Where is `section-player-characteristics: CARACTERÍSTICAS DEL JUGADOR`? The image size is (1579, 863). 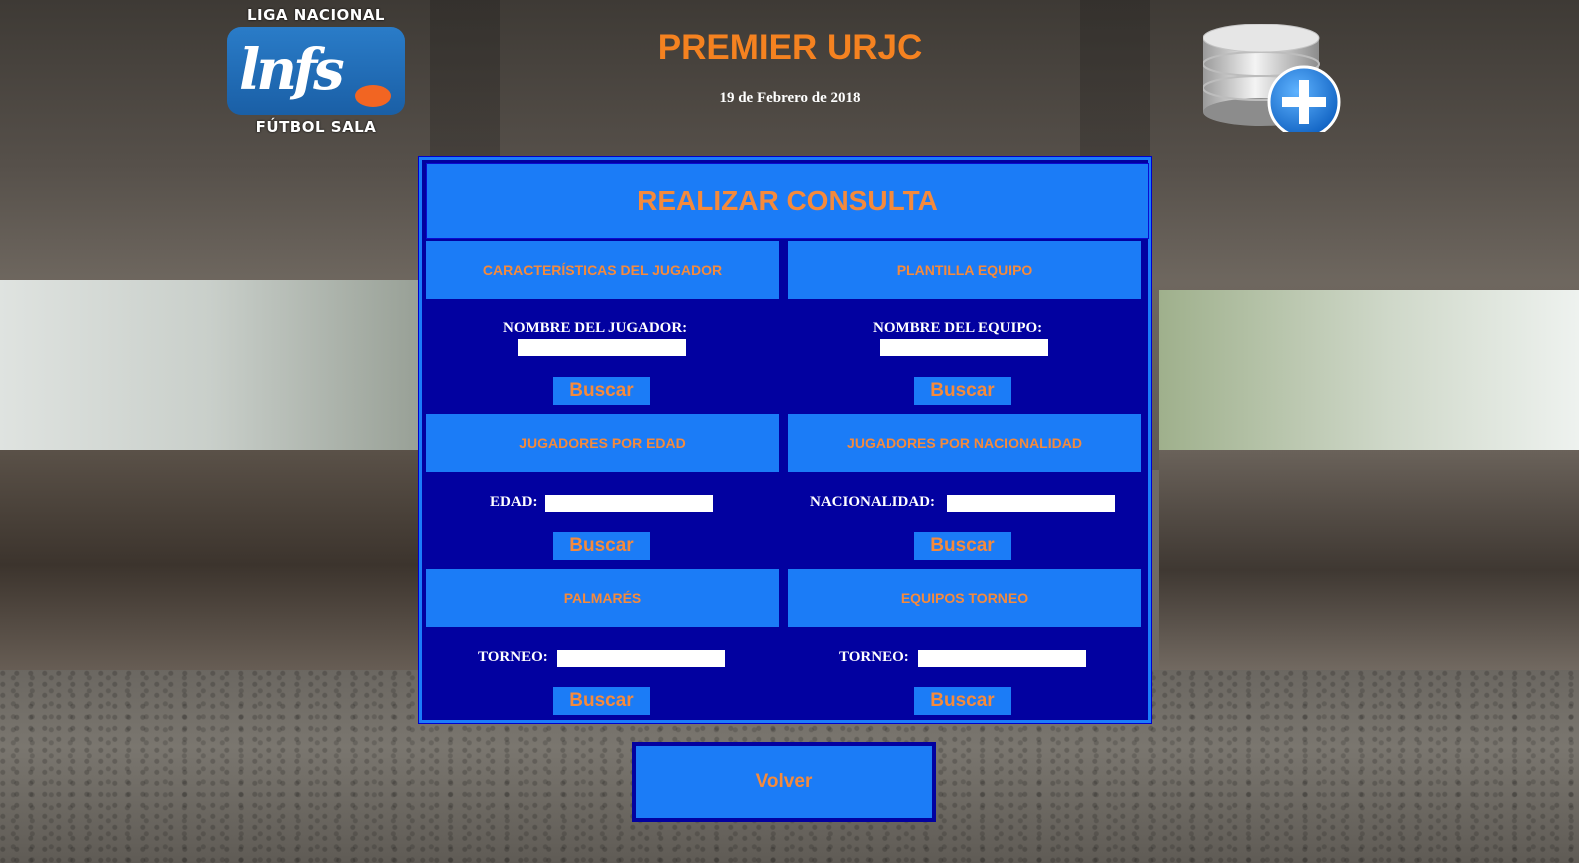
section-player-characteristics: CARACTERÍSTICAS DEL JUGADOR is located at coordinates (602, 270).